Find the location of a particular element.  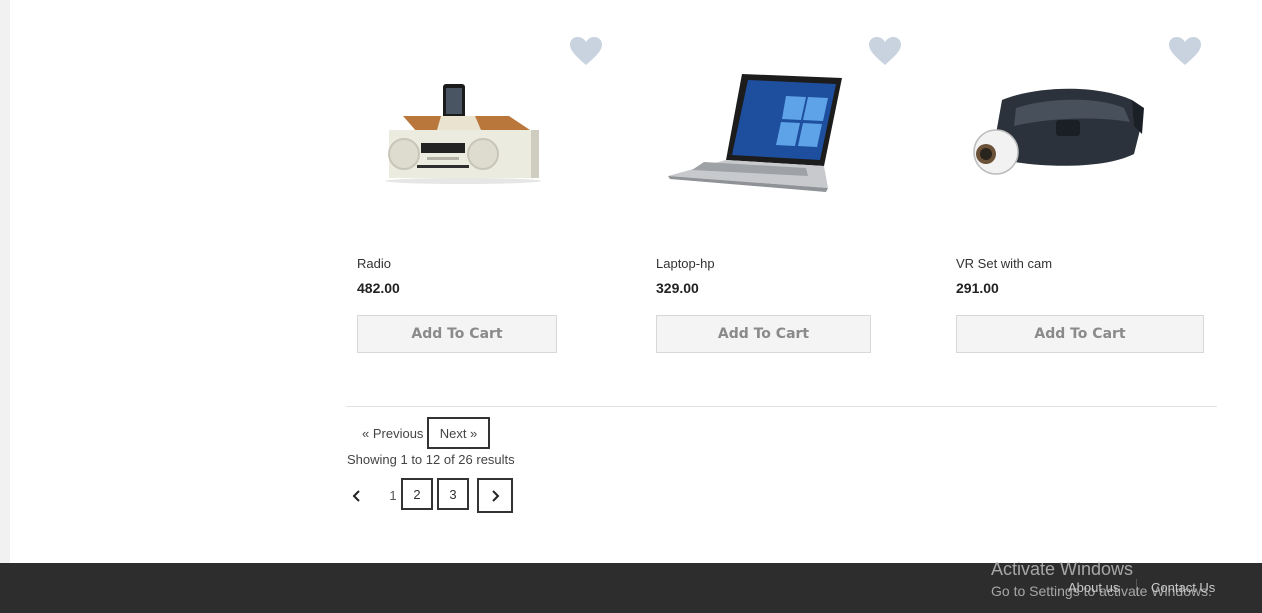

chevron-right-icon is located at coordinates (495, 495).